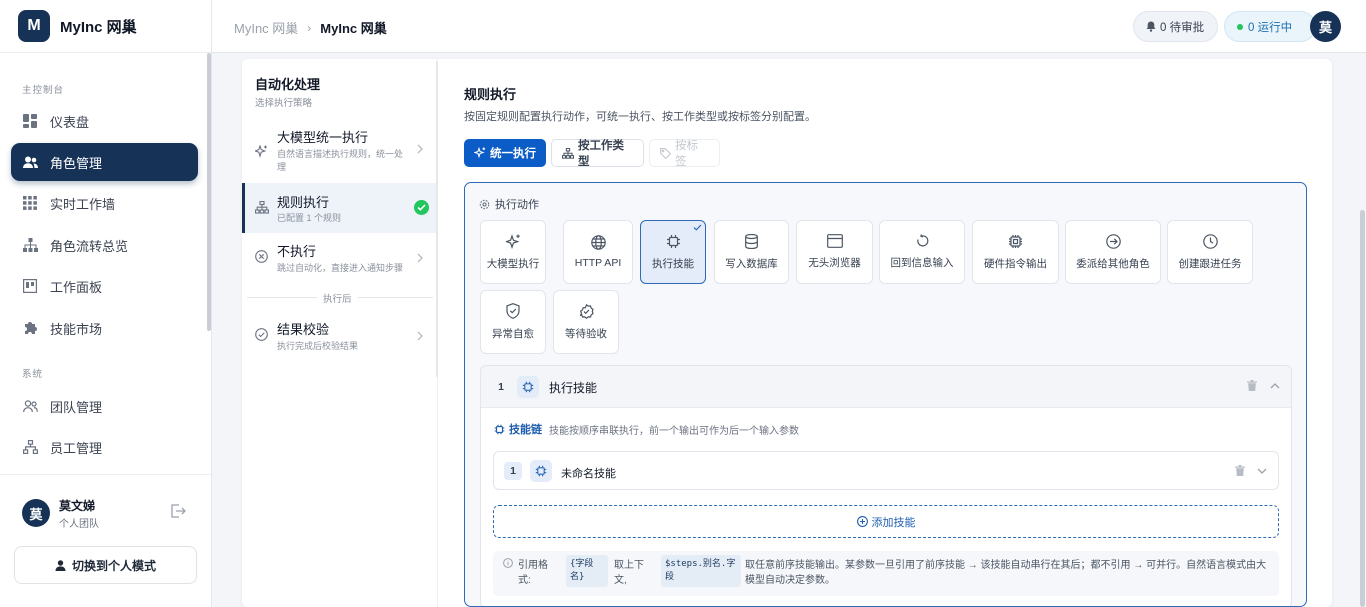  I want to click on user-team: 个人团队, so click(79, 524).